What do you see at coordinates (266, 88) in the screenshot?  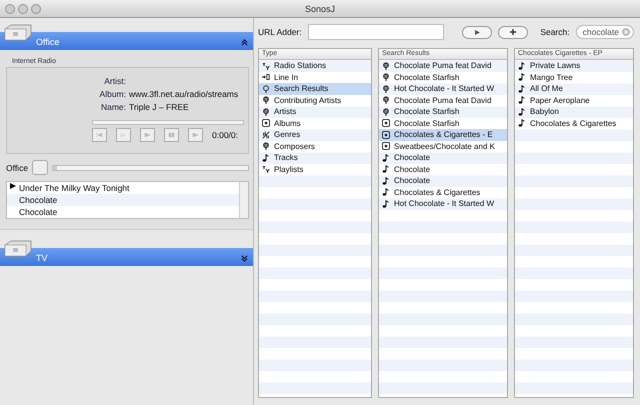 I see `search-icon` at bounding box center [266, 88].